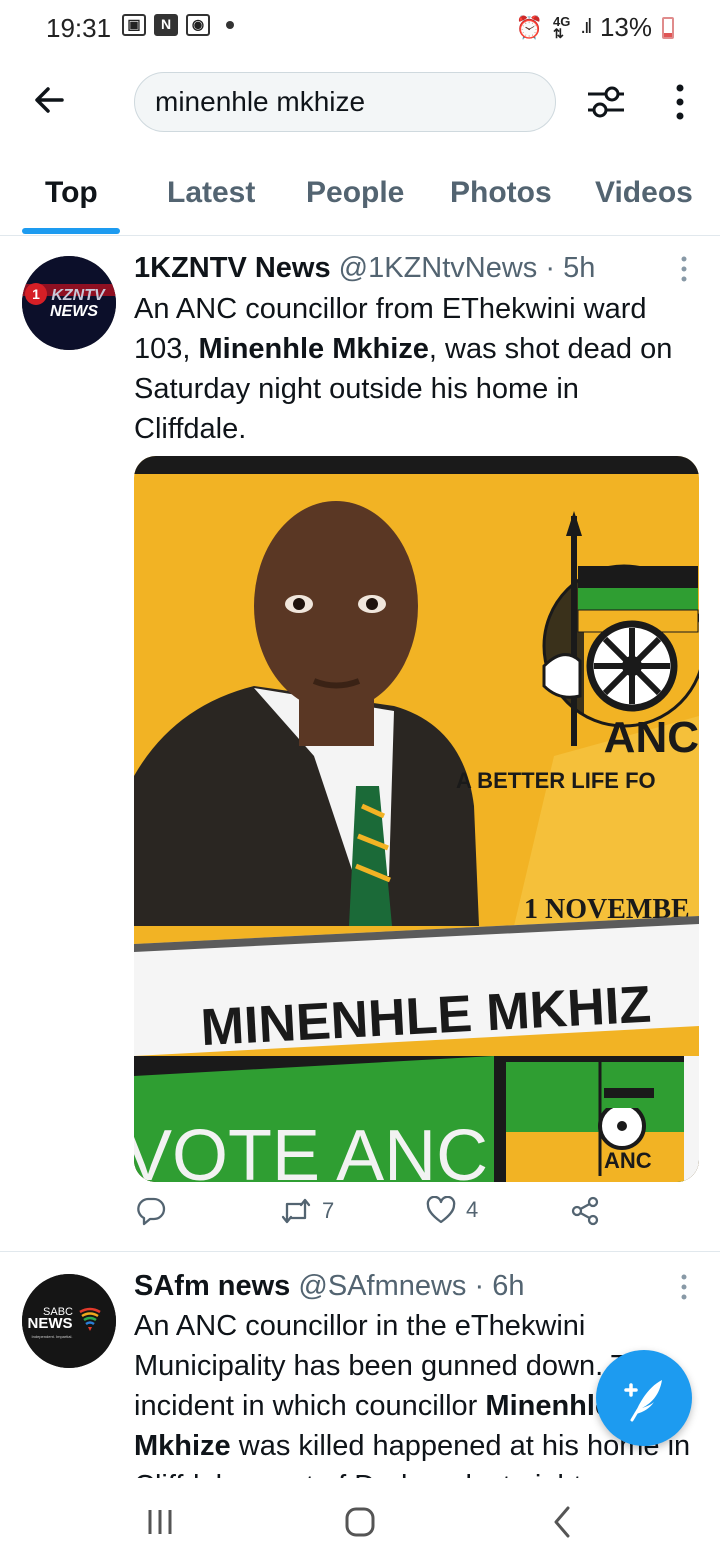  I want to click on small-anc-logo-text: ANC, so click(628, 1160).